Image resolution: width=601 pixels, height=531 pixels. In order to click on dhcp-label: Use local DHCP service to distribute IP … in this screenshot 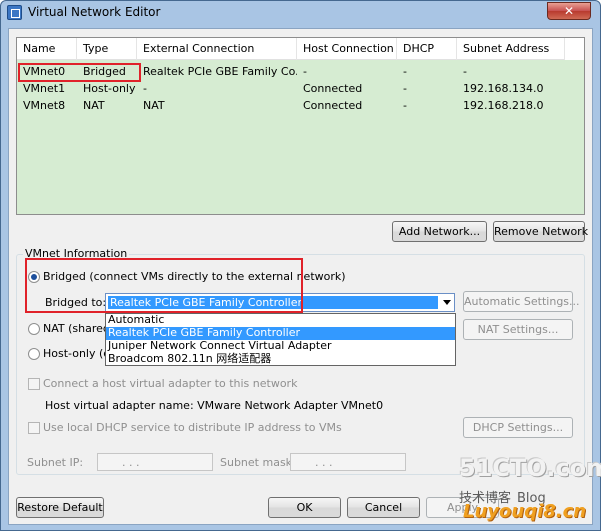, I will do `click(192, 427)`.